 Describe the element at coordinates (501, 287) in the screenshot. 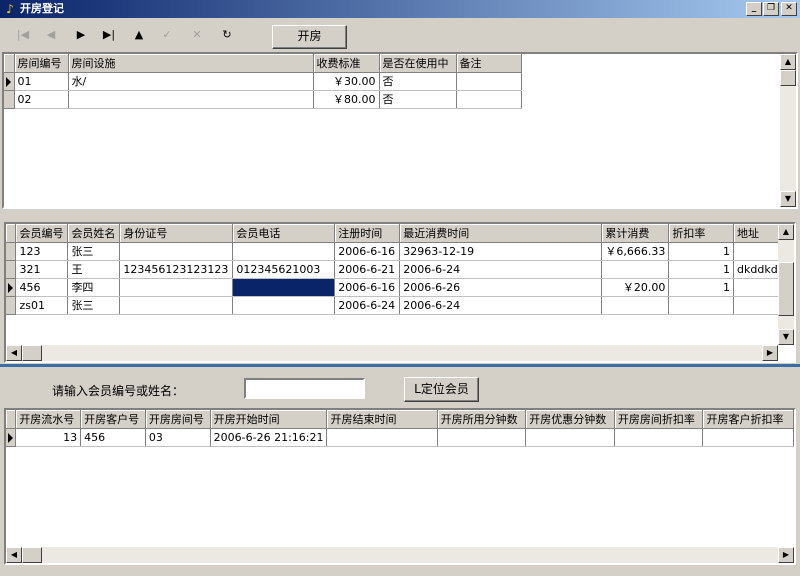

I see `table-cell: 2006-6-26` at that location.